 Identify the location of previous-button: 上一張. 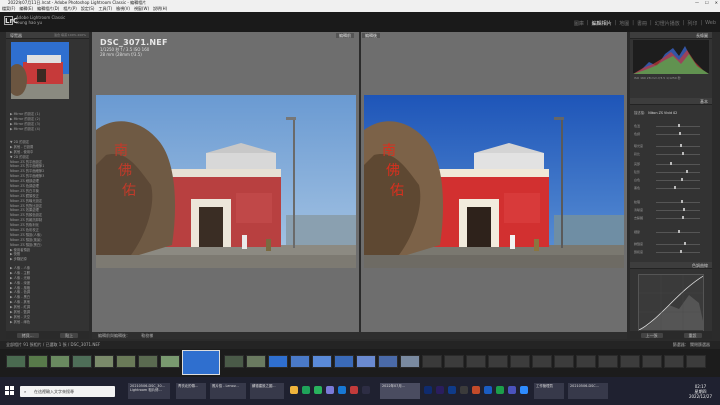
(651, 335).